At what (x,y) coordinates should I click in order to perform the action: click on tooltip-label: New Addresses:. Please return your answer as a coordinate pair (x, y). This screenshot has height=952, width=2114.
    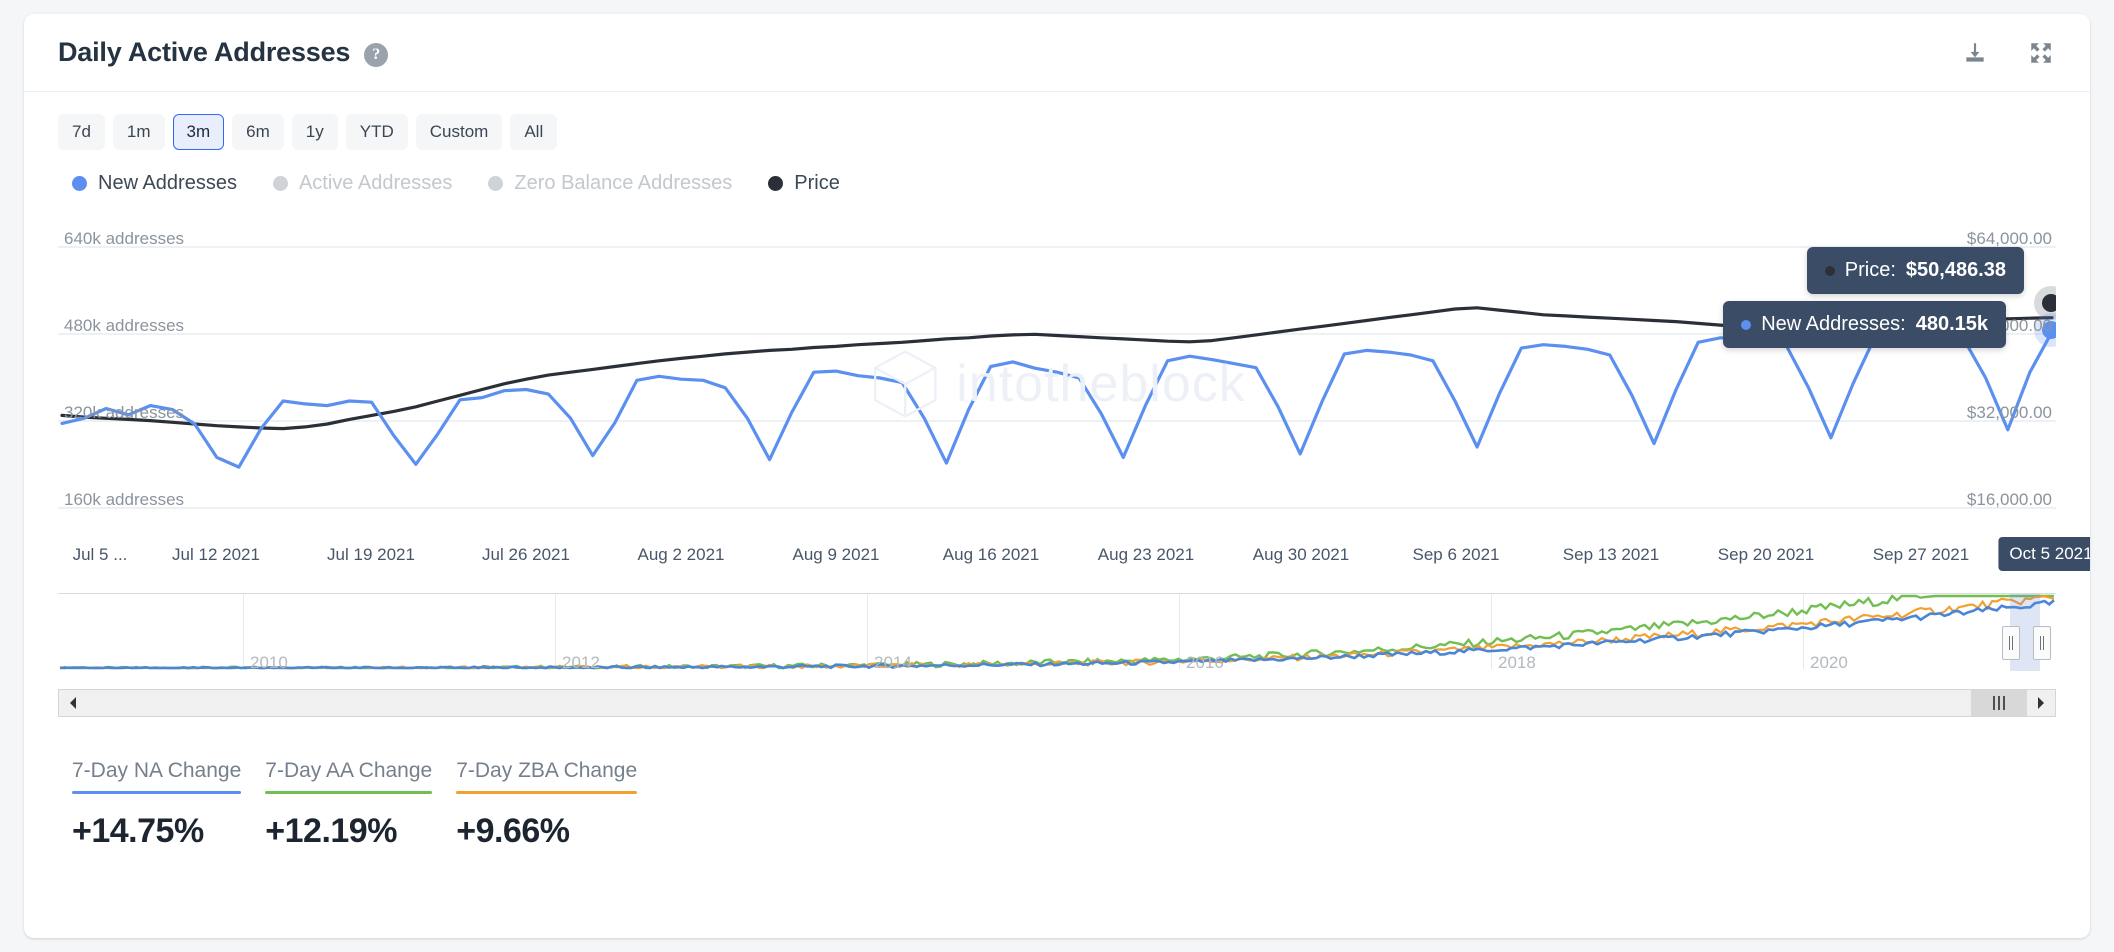
    Looking at the image, I should click on (1833, 324).